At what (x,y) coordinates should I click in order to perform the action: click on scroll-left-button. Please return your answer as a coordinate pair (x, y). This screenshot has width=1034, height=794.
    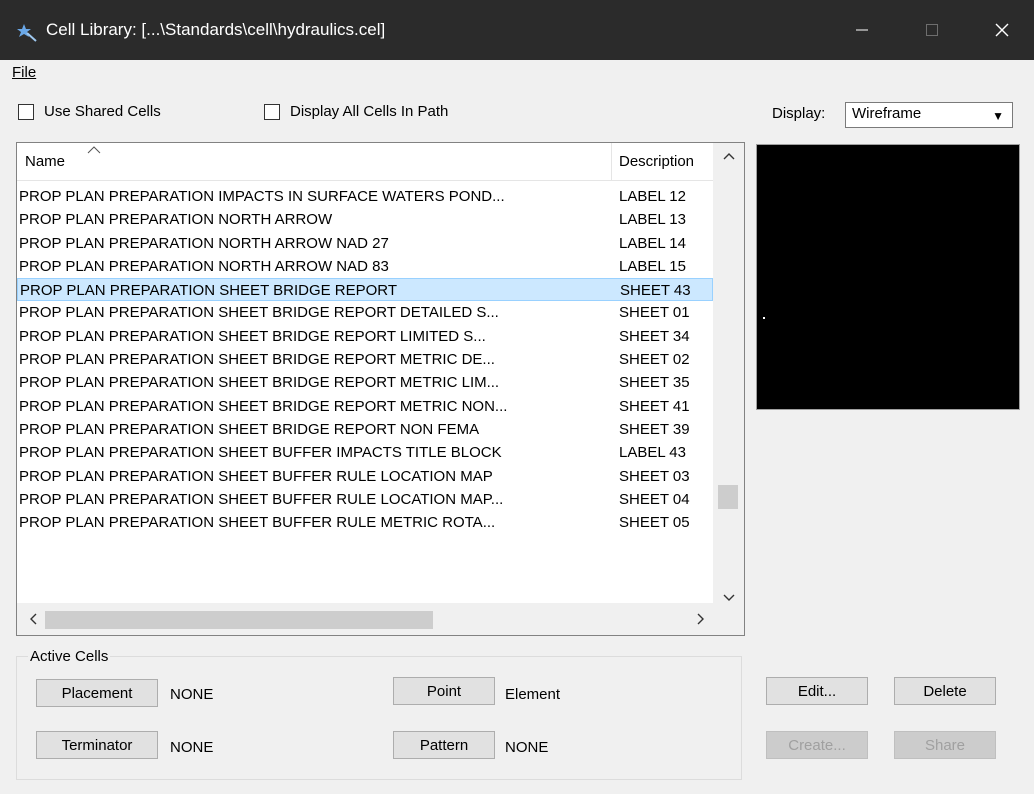
    Looking at the image, I should click on (33, 619).